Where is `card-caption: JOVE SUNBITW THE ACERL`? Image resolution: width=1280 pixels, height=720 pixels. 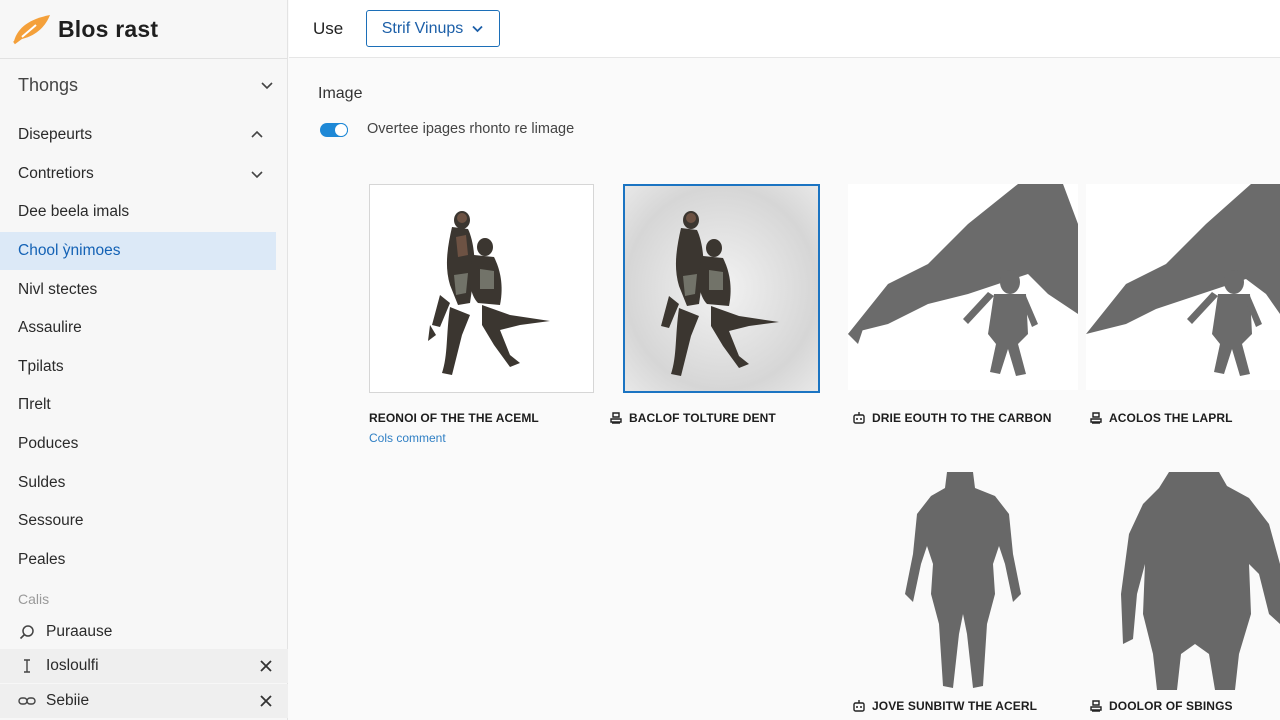
card-caption: JOVE SUNBITW THE ACERL is located at coordinates (944, 706).